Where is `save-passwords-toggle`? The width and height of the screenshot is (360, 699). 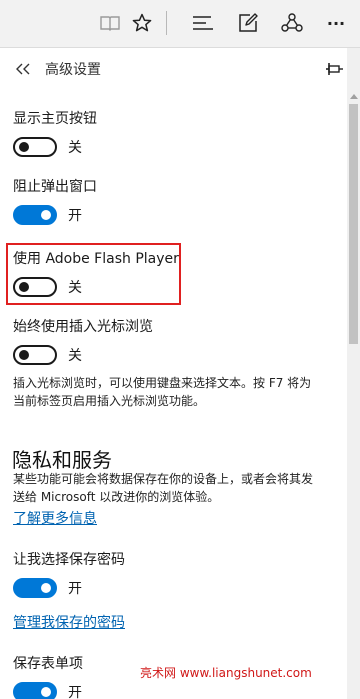
save-passwords-toggle is located at coordinates (35, 588).